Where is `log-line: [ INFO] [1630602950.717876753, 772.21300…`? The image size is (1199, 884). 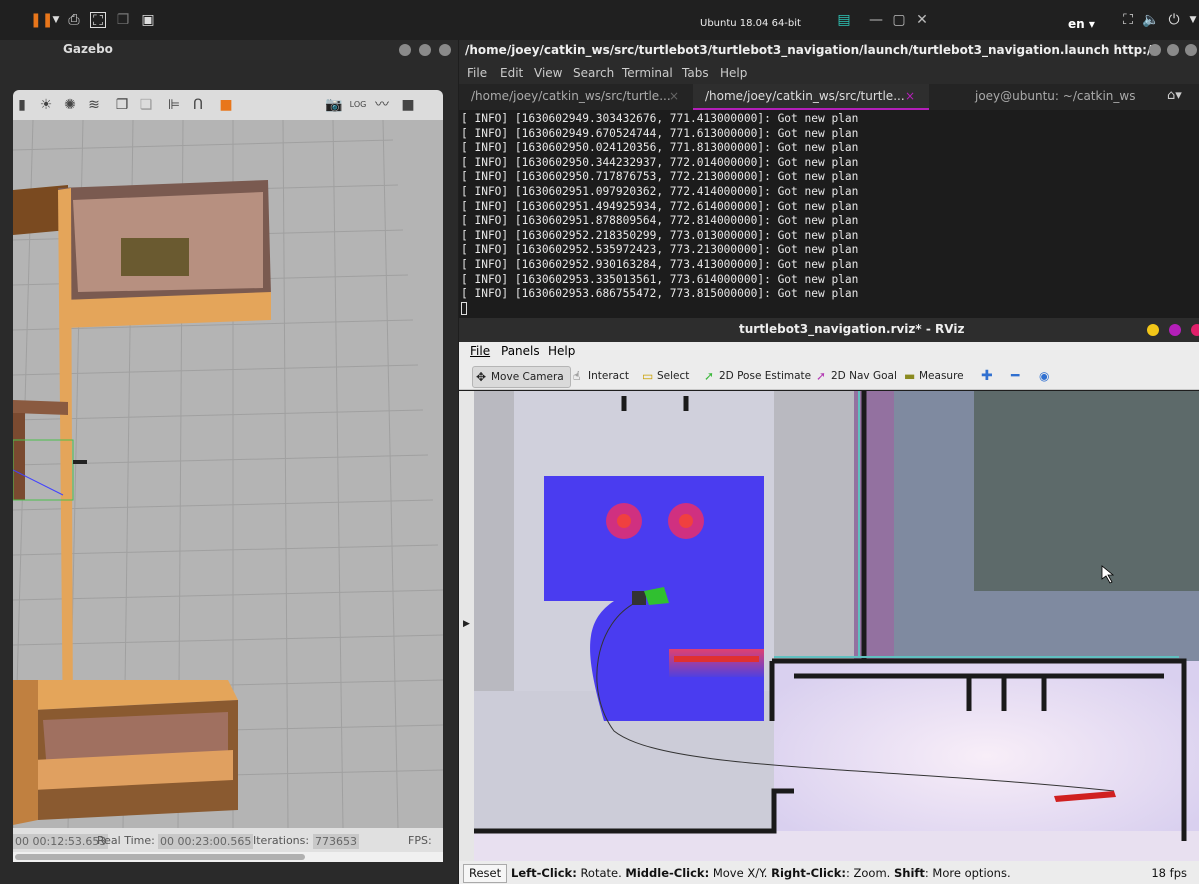
log-line: [ INFO] [1630602950.717876753, 772.21300… is located at coordinates (660, 177).